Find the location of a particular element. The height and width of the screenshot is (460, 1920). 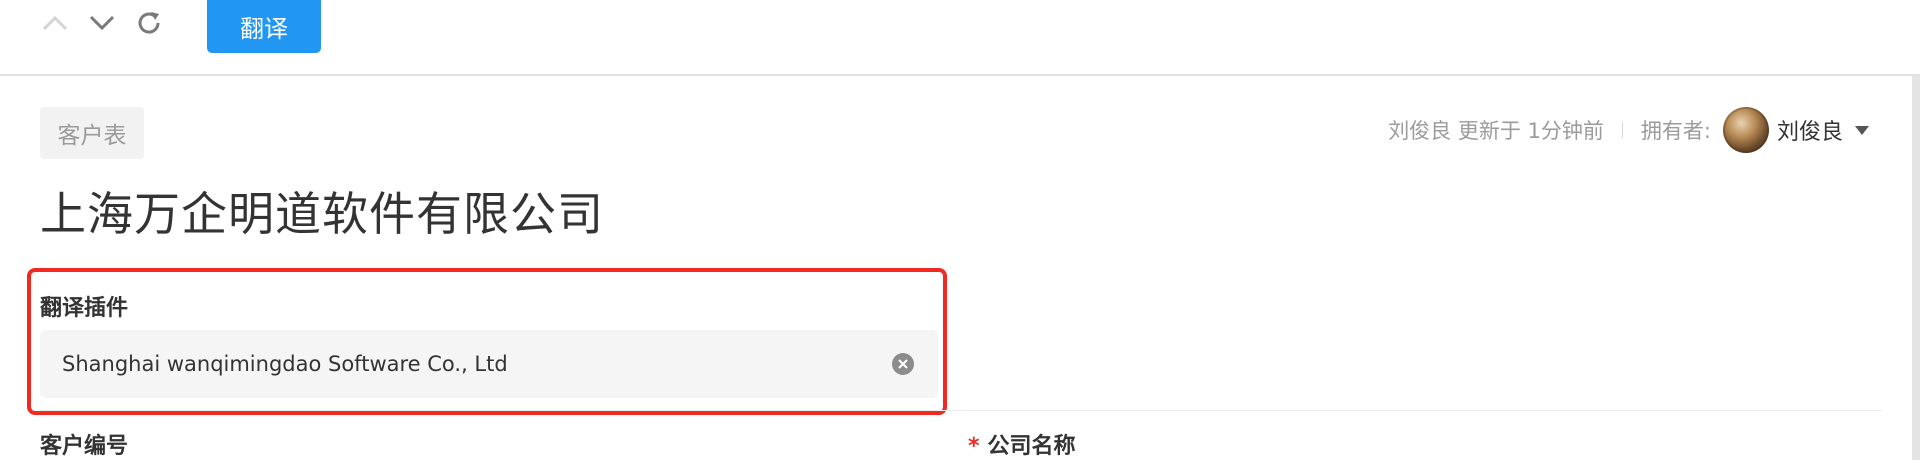

section-divider is located at coordinates (961, 410).